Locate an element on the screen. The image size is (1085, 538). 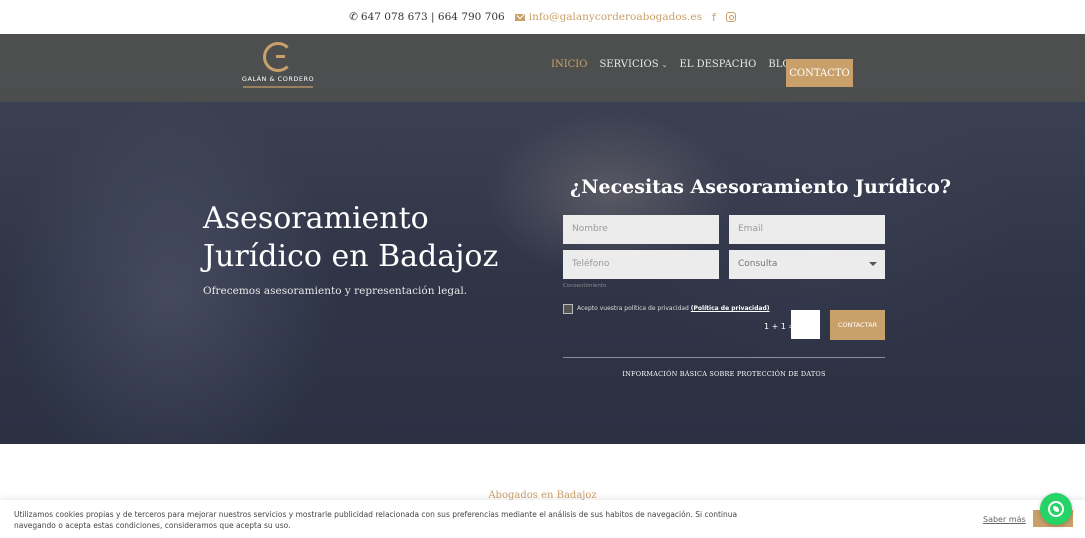
submit-button: CONTACTAR is located at coordinates (857, 325).